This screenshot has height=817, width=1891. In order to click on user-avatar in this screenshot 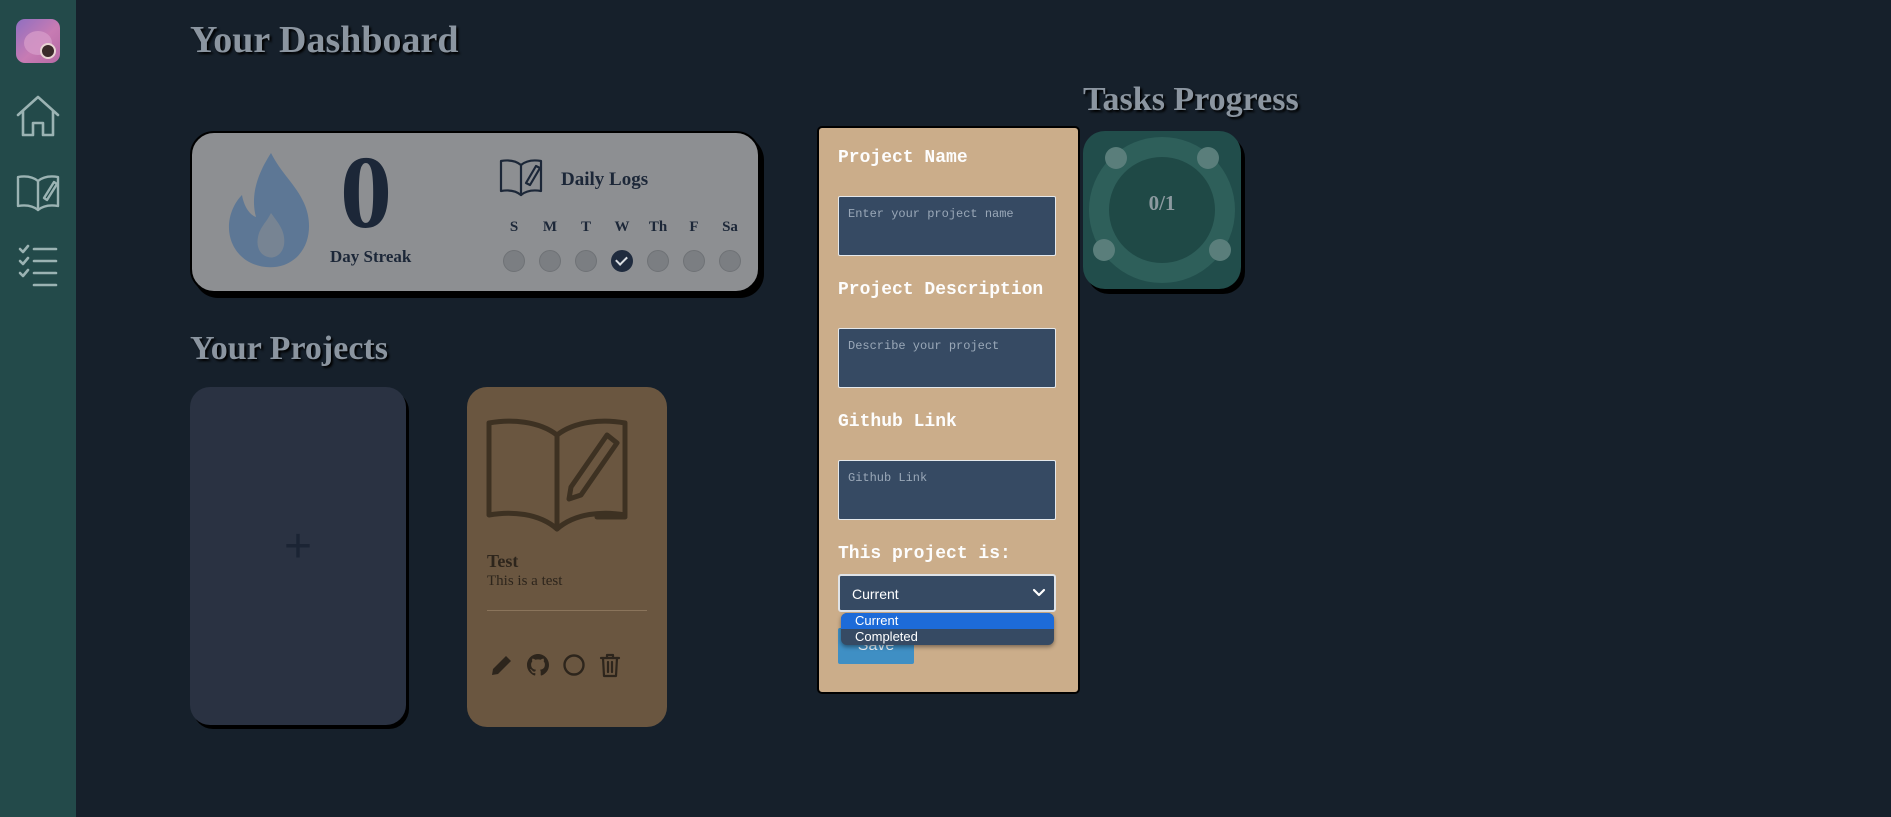, I will do `click(38, 41)`.